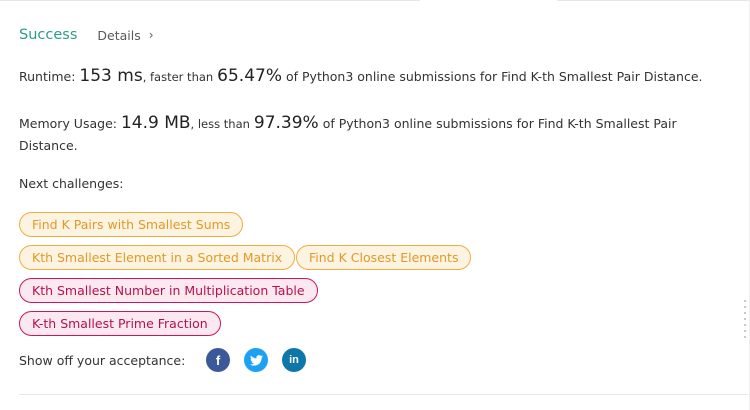  I want to click on memory-label: Memory Usage:, so click(68, 123).